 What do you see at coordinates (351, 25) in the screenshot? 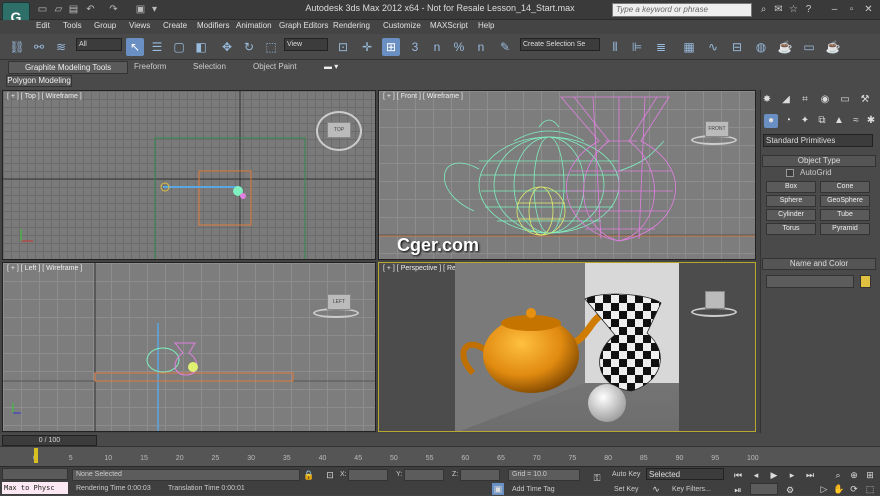
I see `menu-rendering: Rendering` at bounding box center [351, 25].